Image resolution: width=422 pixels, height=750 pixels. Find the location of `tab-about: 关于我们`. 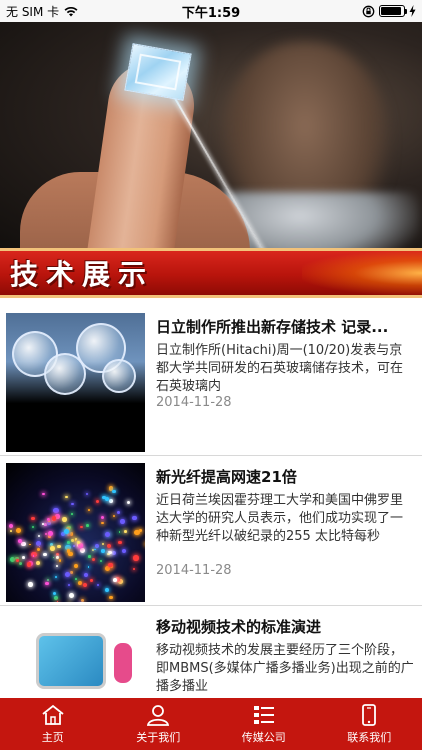

tab-about: 关于我们 is located at coordinates (159, 724).